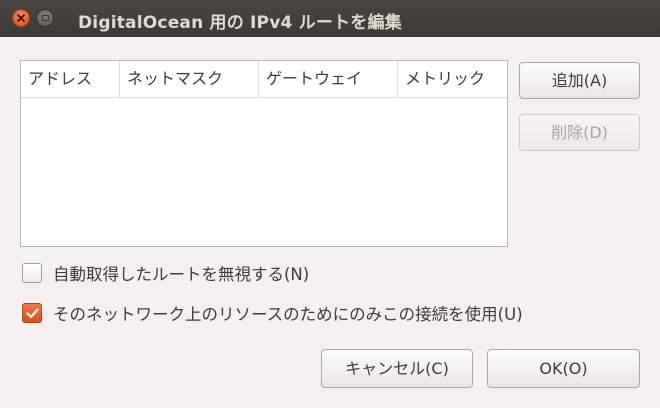  I want to click on close-button, so click(21, 18).